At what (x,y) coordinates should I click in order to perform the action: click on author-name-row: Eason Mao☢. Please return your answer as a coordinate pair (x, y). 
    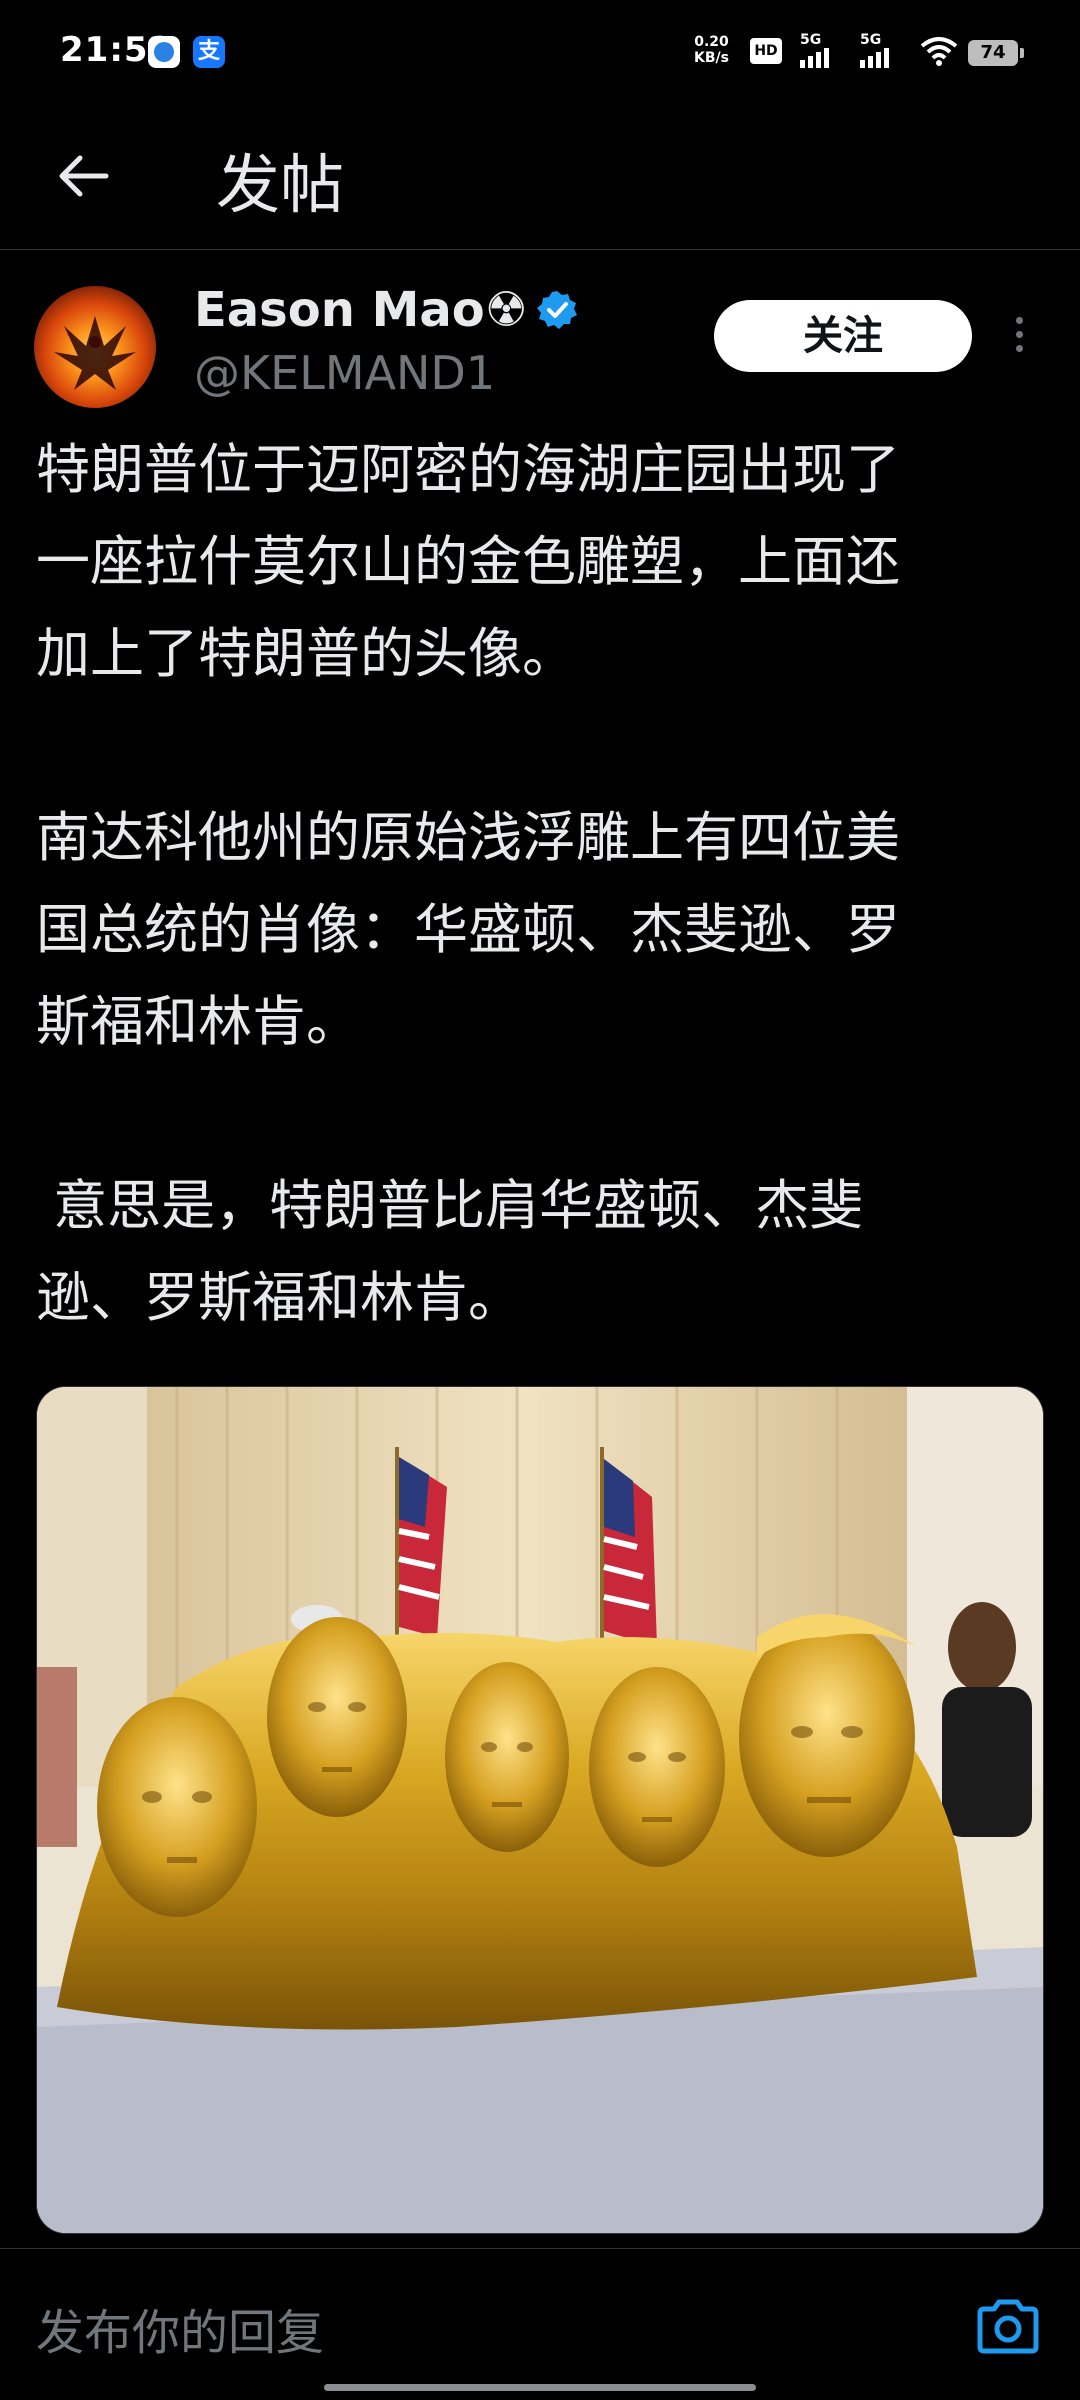
    Looking at the image, I should click on (386, 310).